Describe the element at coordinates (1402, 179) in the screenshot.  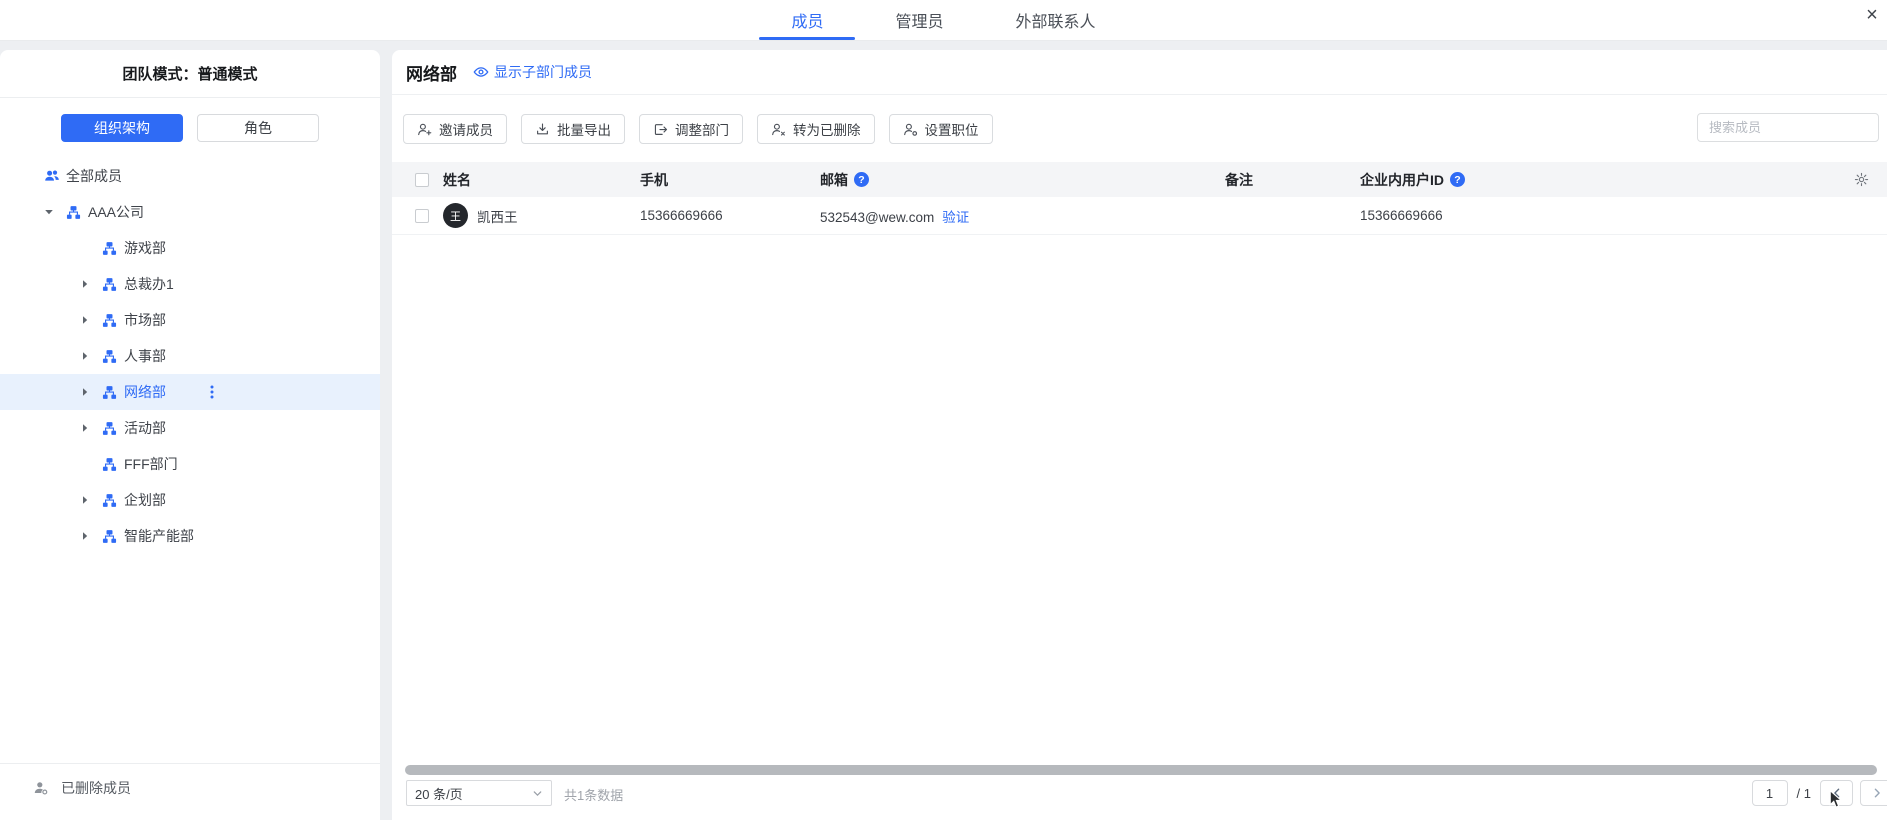
I see `column-label: 企业内用户ID` at that location.